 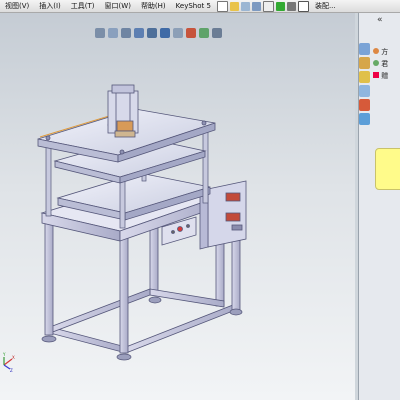 What do you see at coordinates (17, 6) in the screenshot?
I see `menu-view: 视图(V)` at bounding box center [17, 6].